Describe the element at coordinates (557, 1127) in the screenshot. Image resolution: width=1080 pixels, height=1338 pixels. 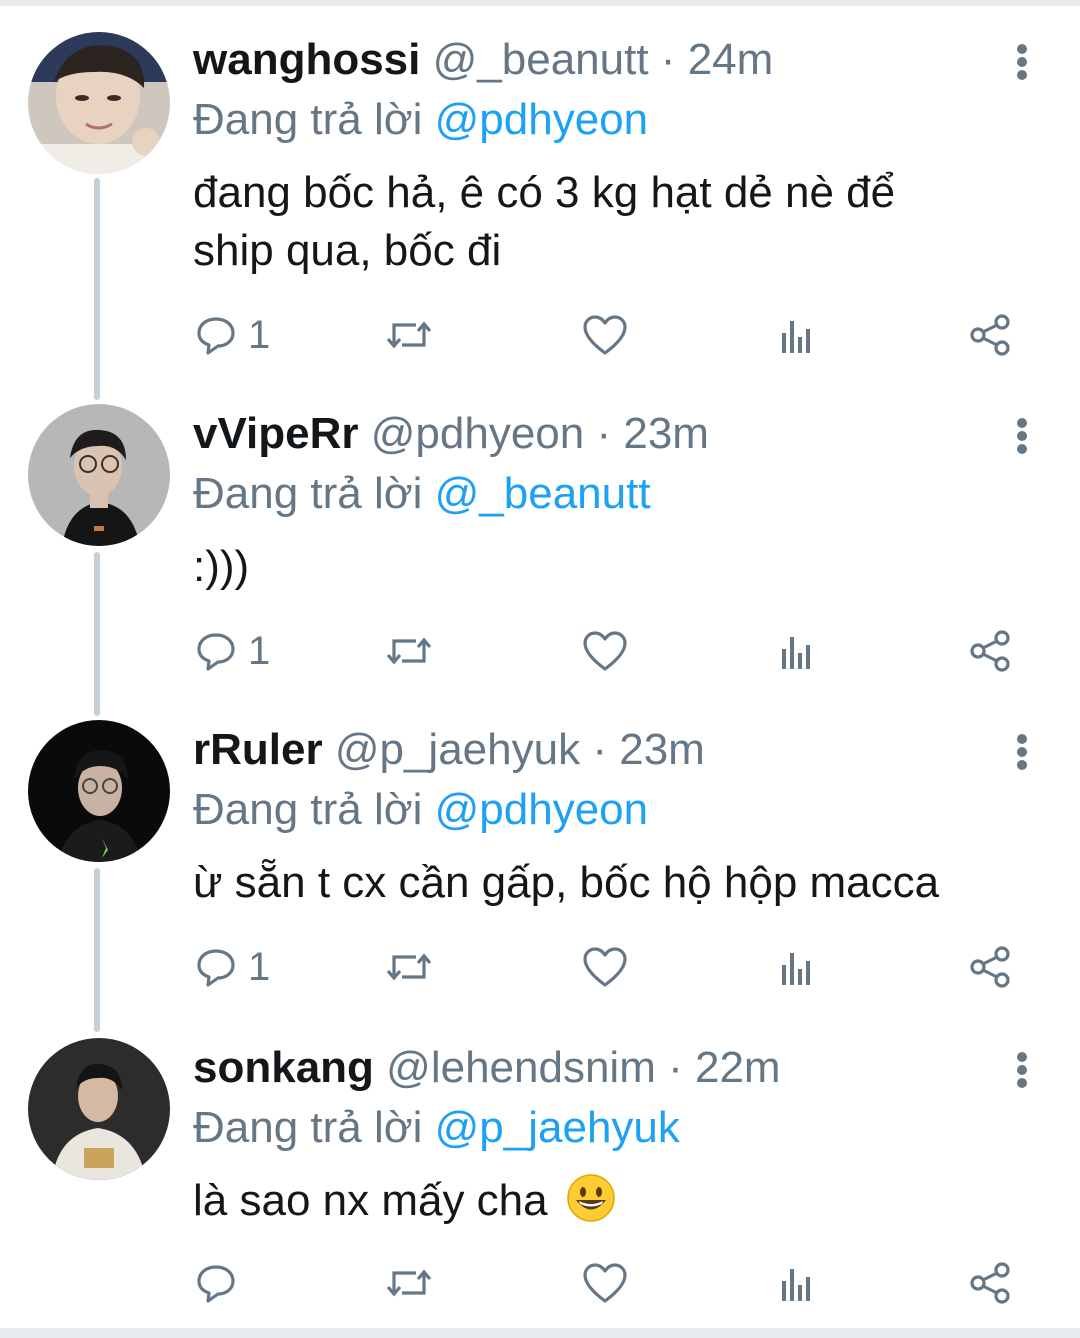
I see `reply-mention: @p_jaehyuk` at that location.